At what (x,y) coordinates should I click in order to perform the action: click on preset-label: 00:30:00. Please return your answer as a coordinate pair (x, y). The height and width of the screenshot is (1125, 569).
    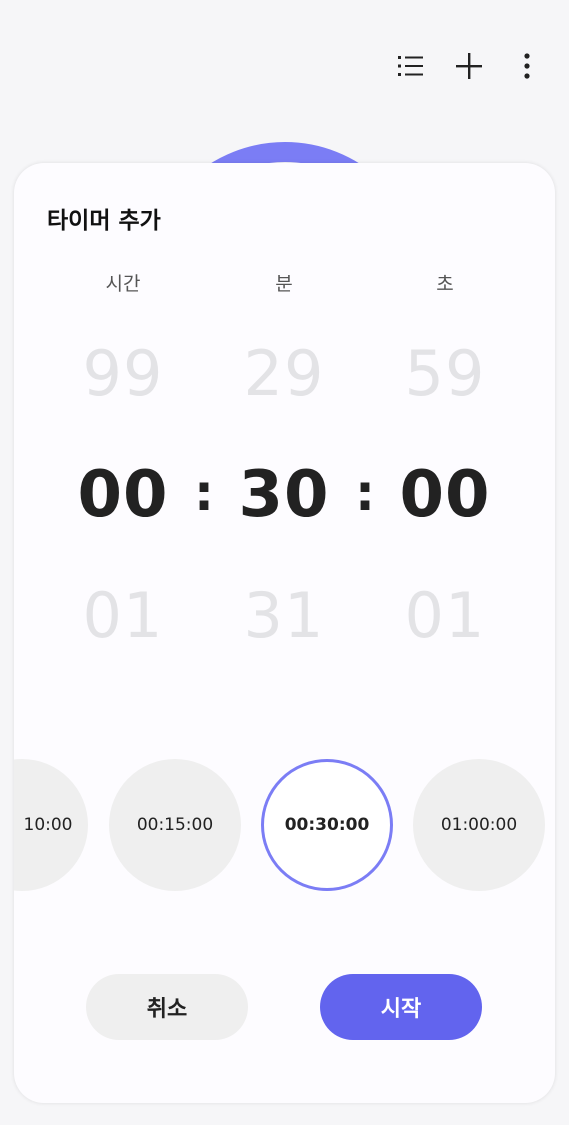
    Looking at the image, I should click on (327, 825).